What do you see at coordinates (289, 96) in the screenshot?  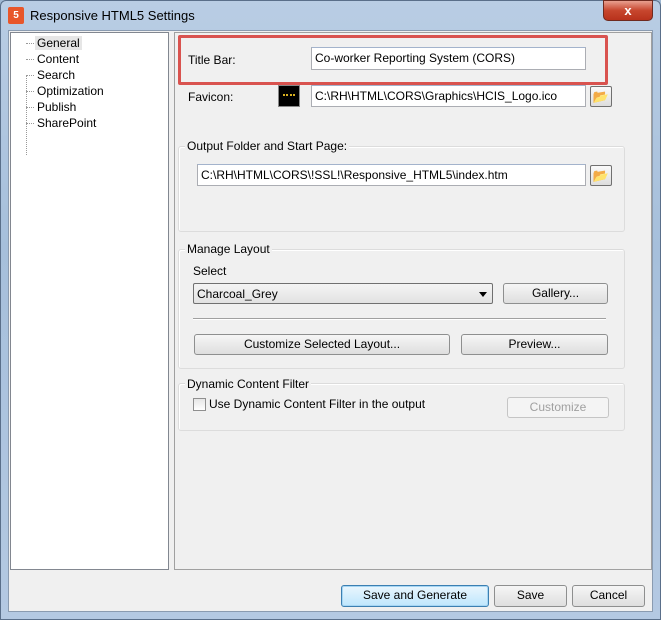 I see `favicon-preview` at bounding box center [289, 96].